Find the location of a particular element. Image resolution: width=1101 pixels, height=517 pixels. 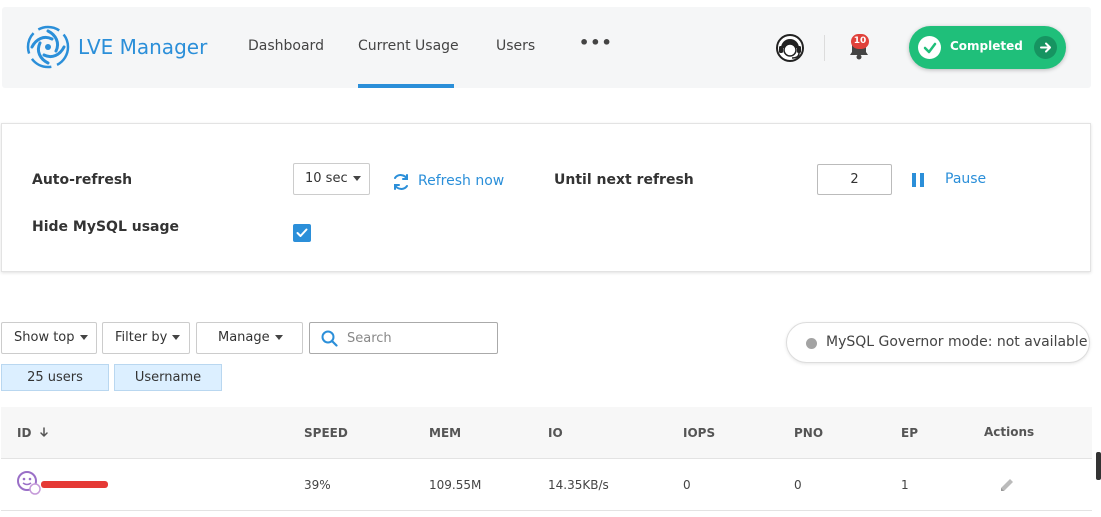

support-agent-icon is located at coordinates (790, 48).